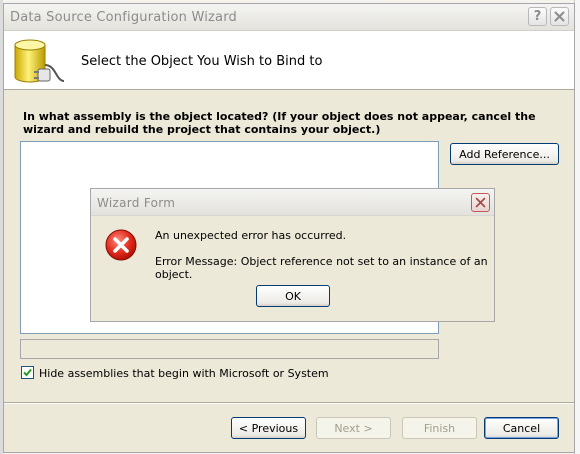 The width and height of the screenshot is (580, 454). Describe the element at coordinates (251, 235) in the screenshot. I see `error-summary-text: An unexpected error has occurred.` at that location.